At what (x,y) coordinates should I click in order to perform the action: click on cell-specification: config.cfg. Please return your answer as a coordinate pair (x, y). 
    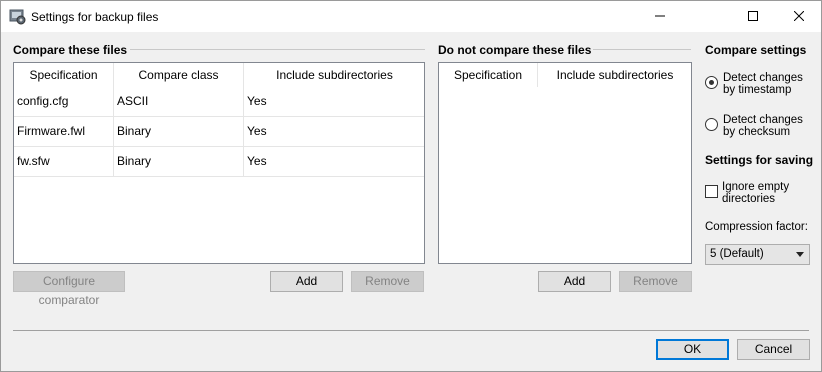
    Looking at the image, I should click on (64, 102).